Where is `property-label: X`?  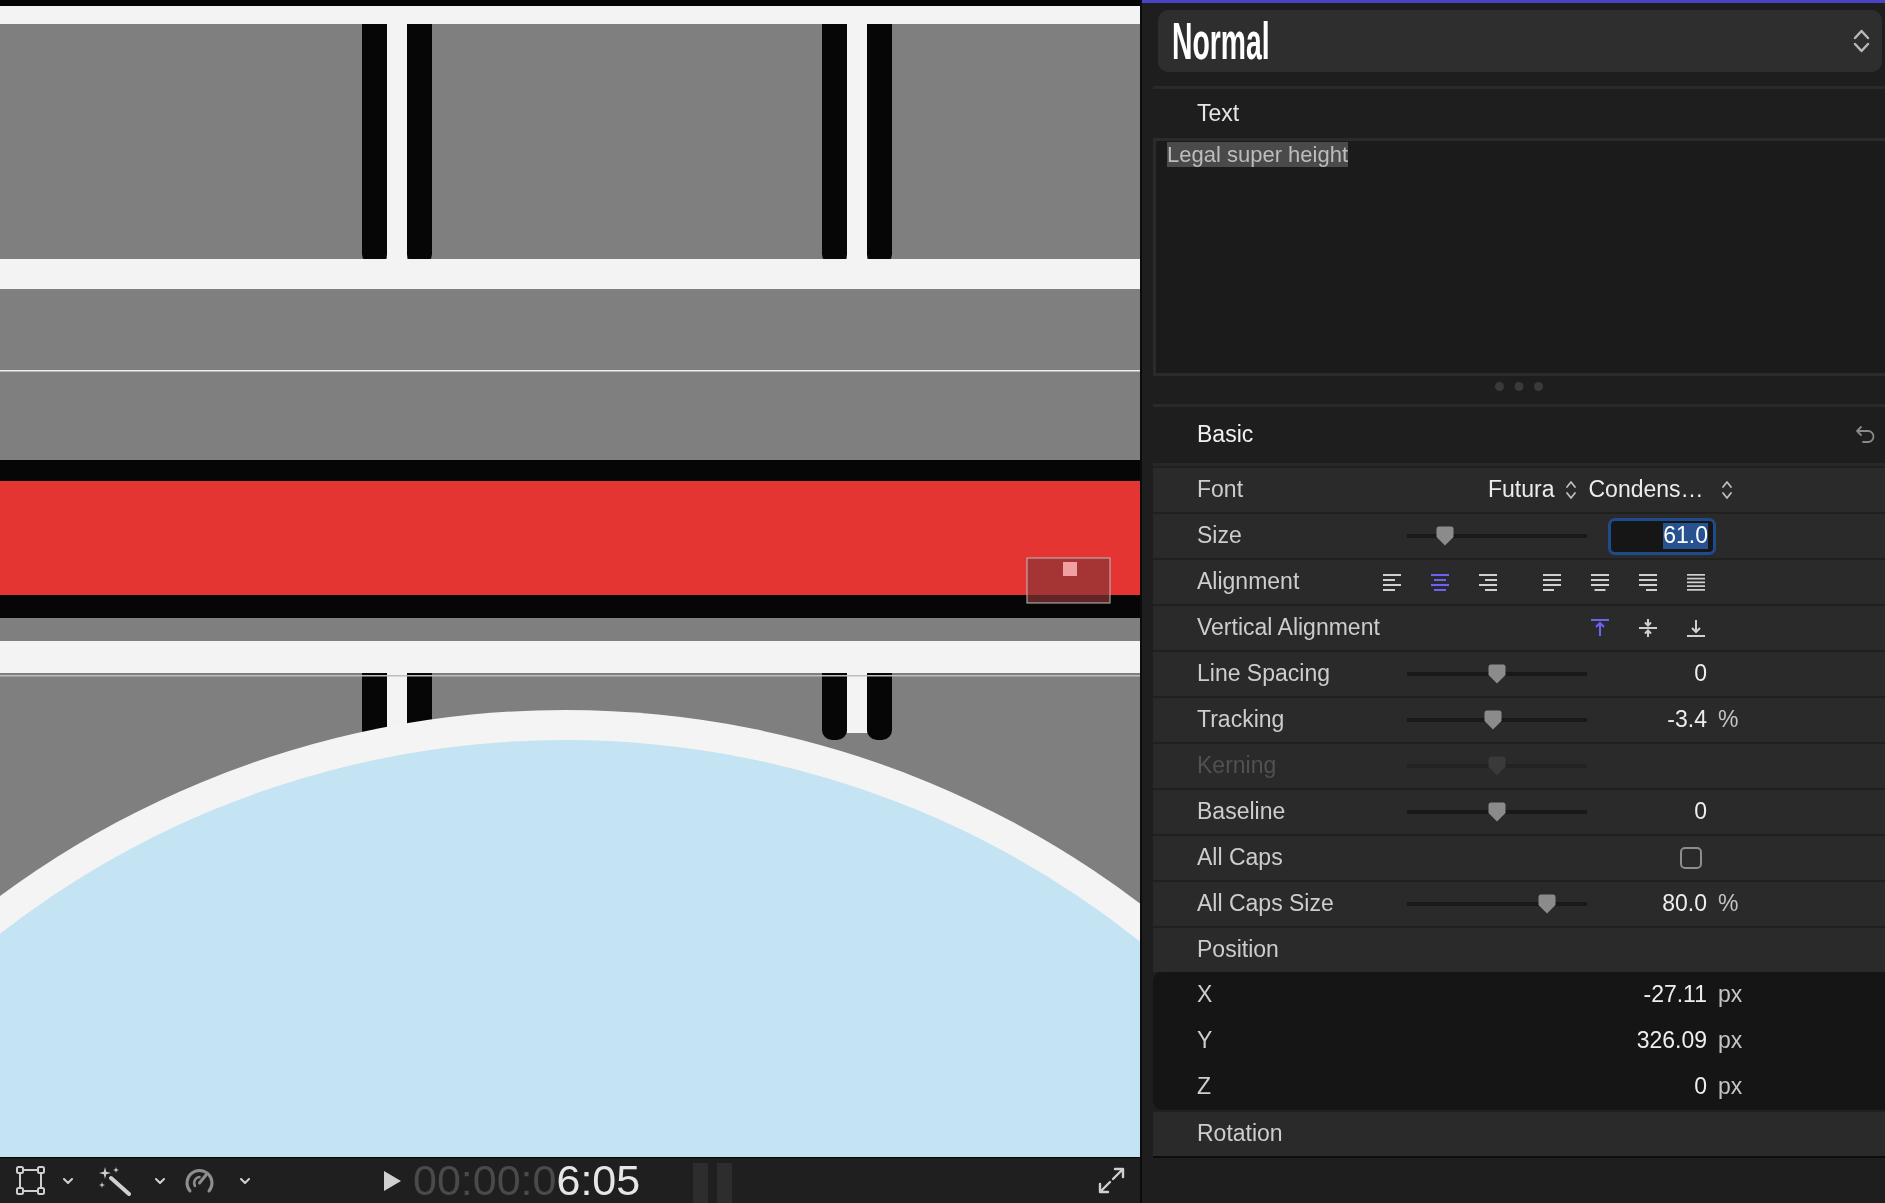
property-label: X is located at coordinates (1205, 995).